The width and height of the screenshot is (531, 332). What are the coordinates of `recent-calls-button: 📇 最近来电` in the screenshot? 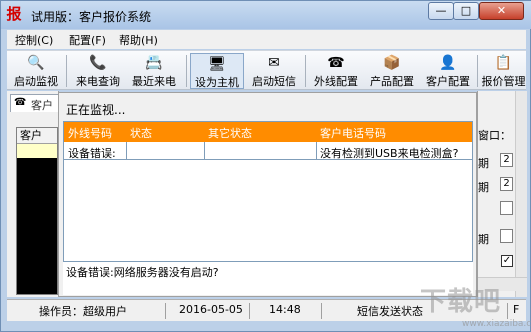 It's located at (154, 71).